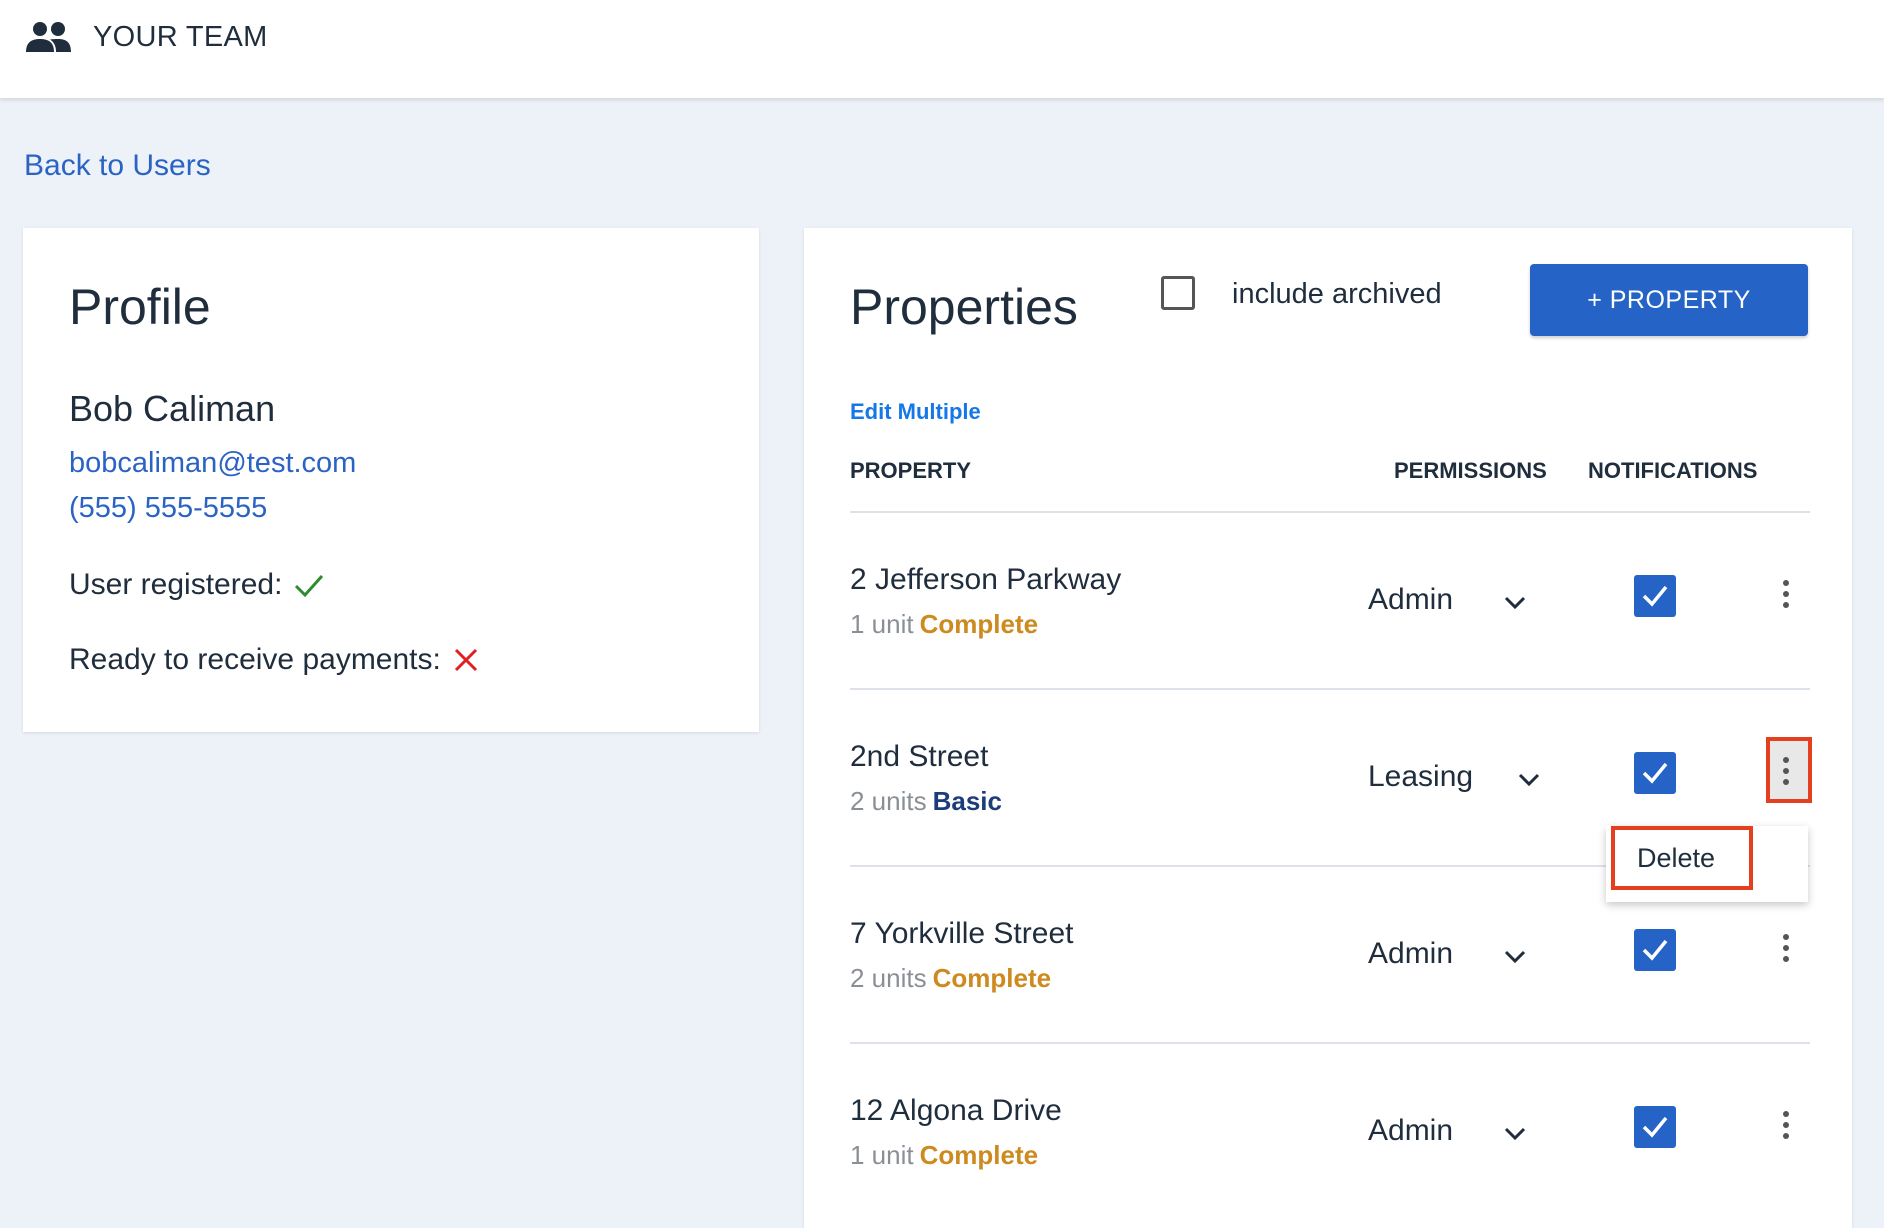  Describe the element at coordinates (172, 408) in the screenshot. I see `user-name: Bob Caliman` at that location.